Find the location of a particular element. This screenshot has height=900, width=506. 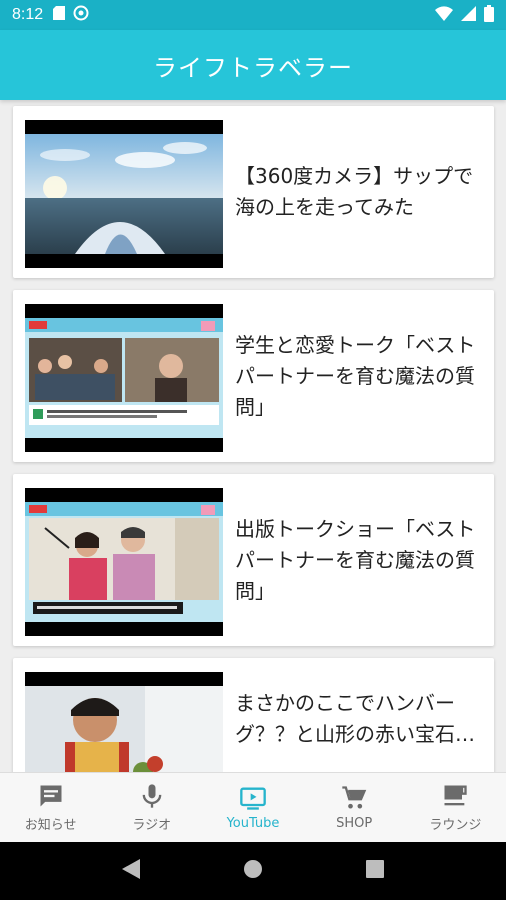

sd-card-icon is located at coordinates (59, 15).